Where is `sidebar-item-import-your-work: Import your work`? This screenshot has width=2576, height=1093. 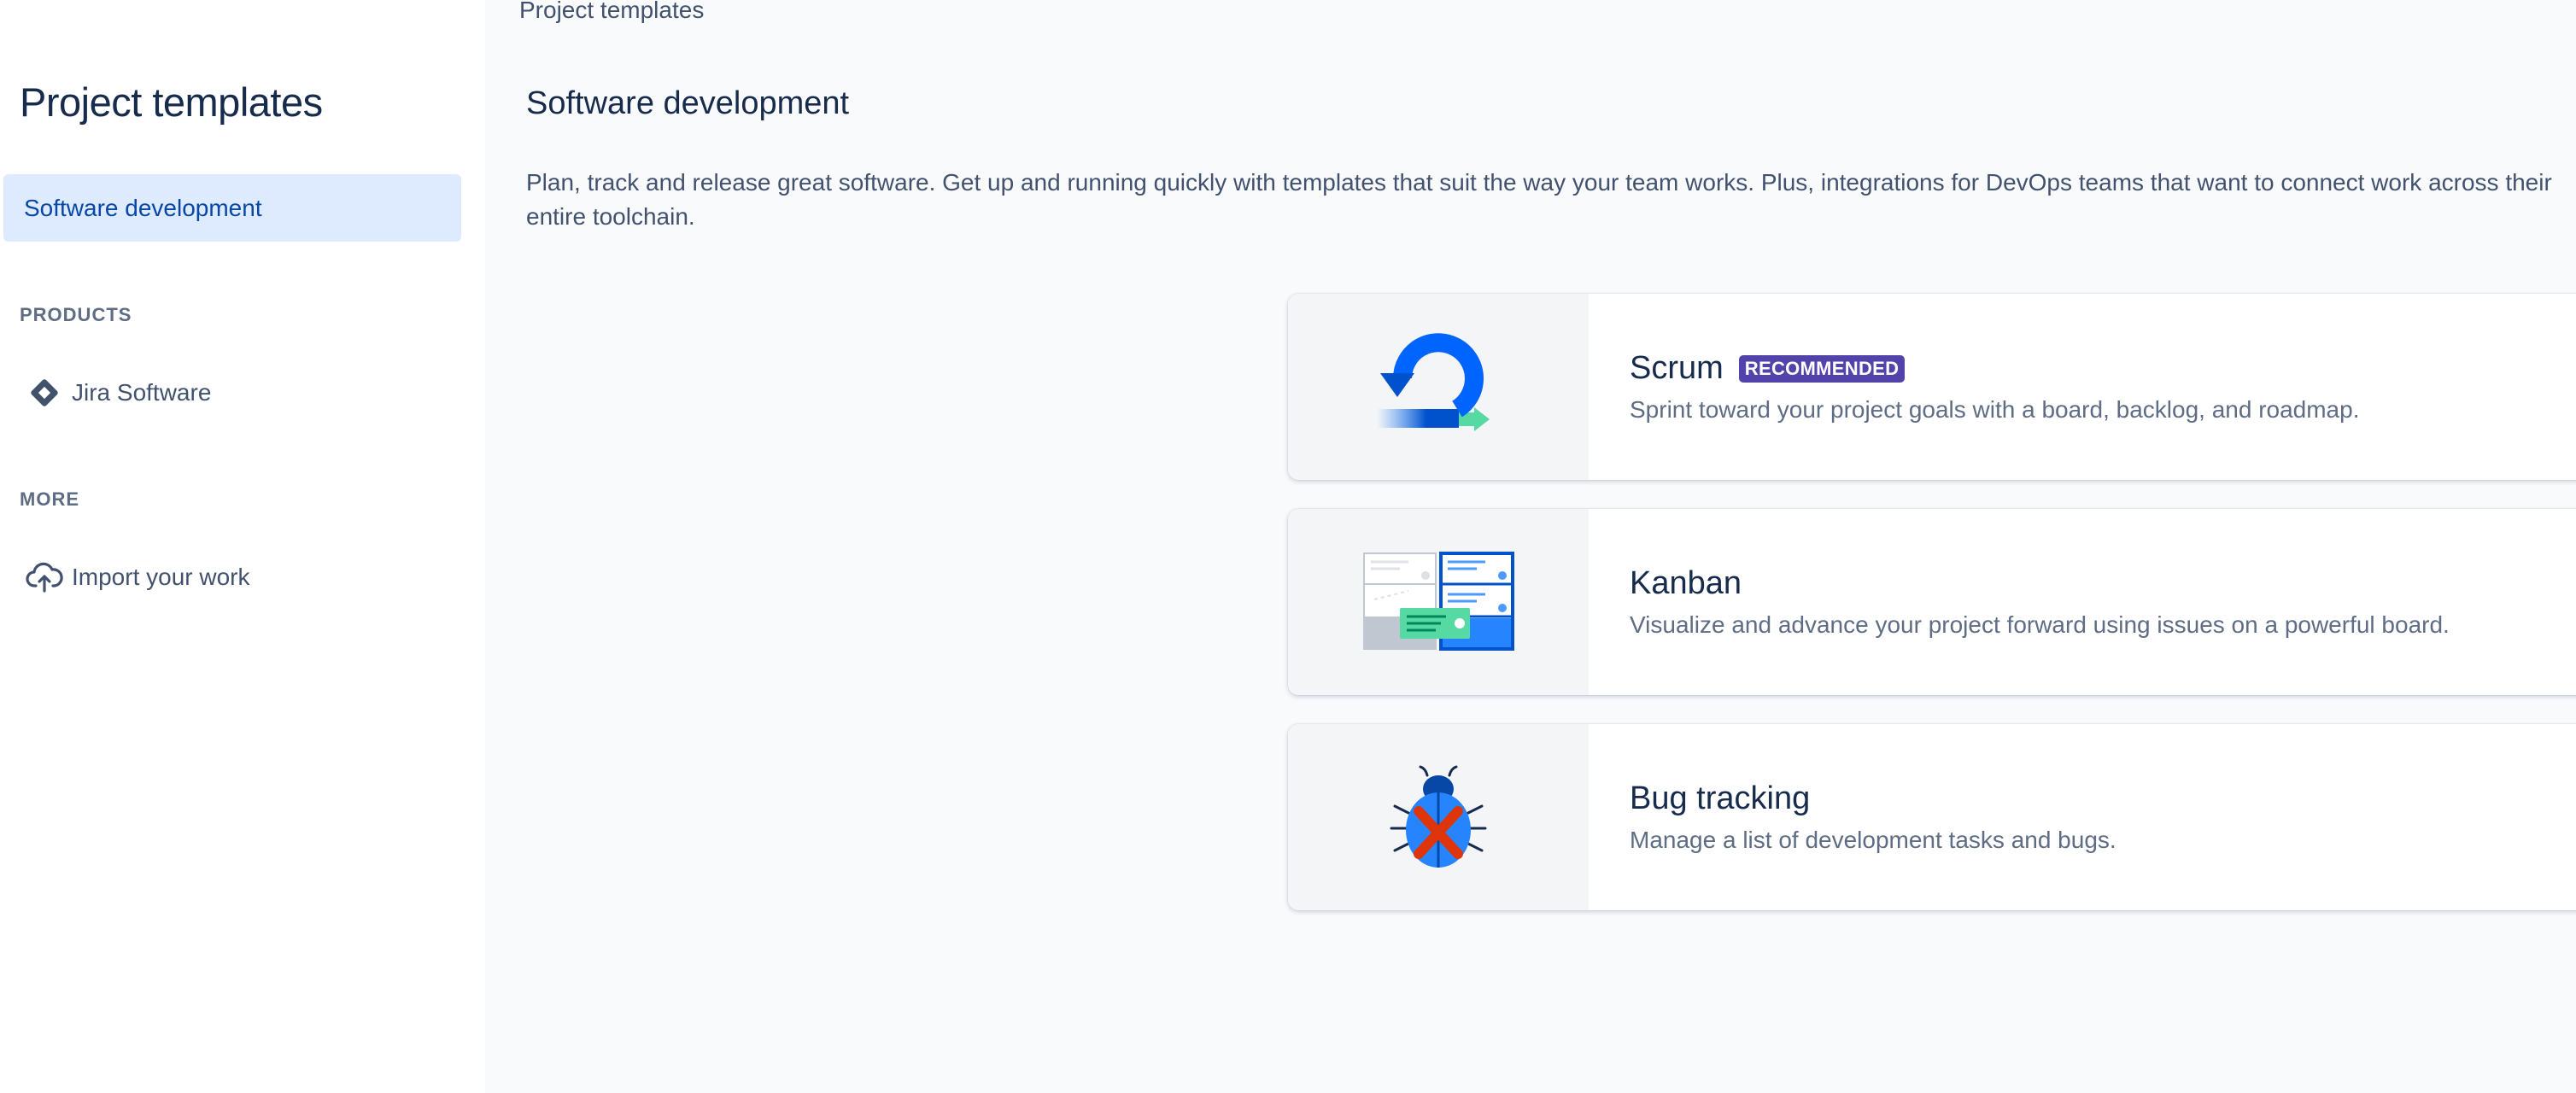
sidebar-item-import-your-work: Import your work is located at coordinates (138, 577).